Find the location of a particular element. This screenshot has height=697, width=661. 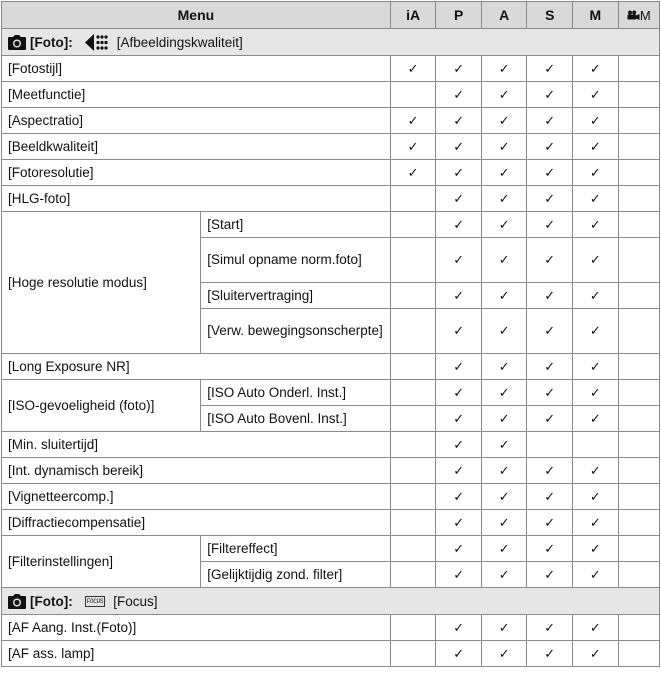

menu-item-label: [Fotostijl] is located at coordinates (196, 68).